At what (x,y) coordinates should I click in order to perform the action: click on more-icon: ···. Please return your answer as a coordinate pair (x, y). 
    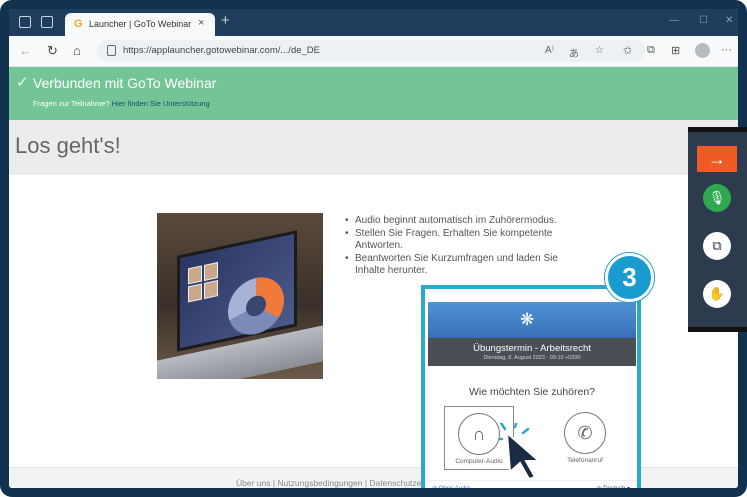
    Looking at the image, I should click on (726, 50).